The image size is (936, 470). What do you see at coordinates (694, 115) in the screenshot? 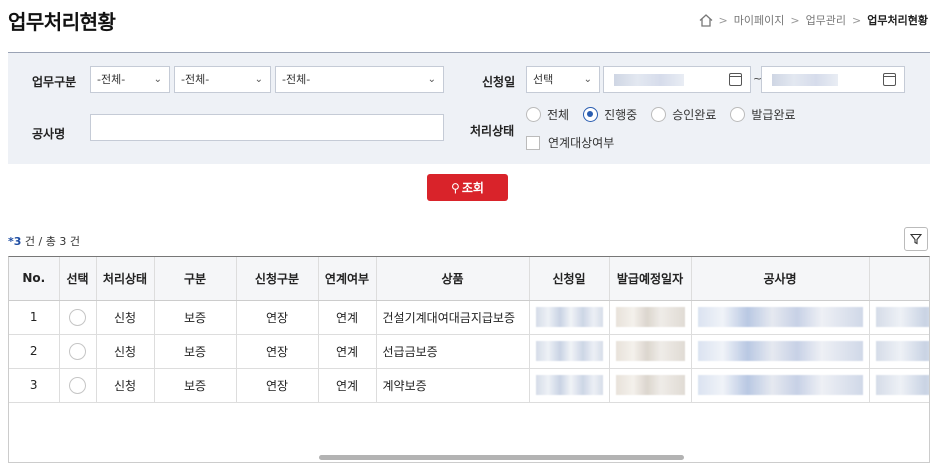
I see `radio-label: 승인완료` at bounding box center [694, 115].